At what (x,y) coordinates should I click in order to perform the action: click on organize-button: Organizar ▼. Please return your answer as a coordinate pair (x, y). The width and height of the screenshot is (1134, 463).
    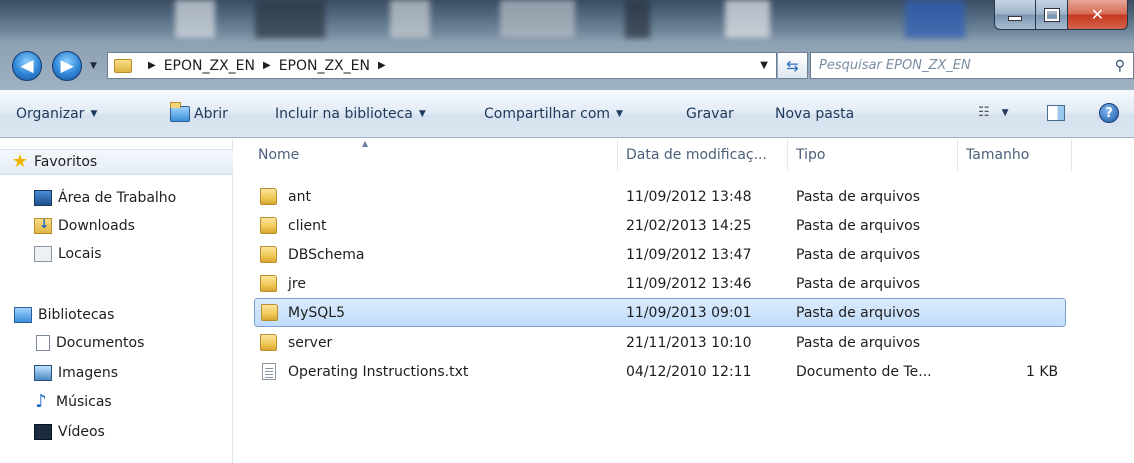
    Looking at the image, I should click on (56, 114).